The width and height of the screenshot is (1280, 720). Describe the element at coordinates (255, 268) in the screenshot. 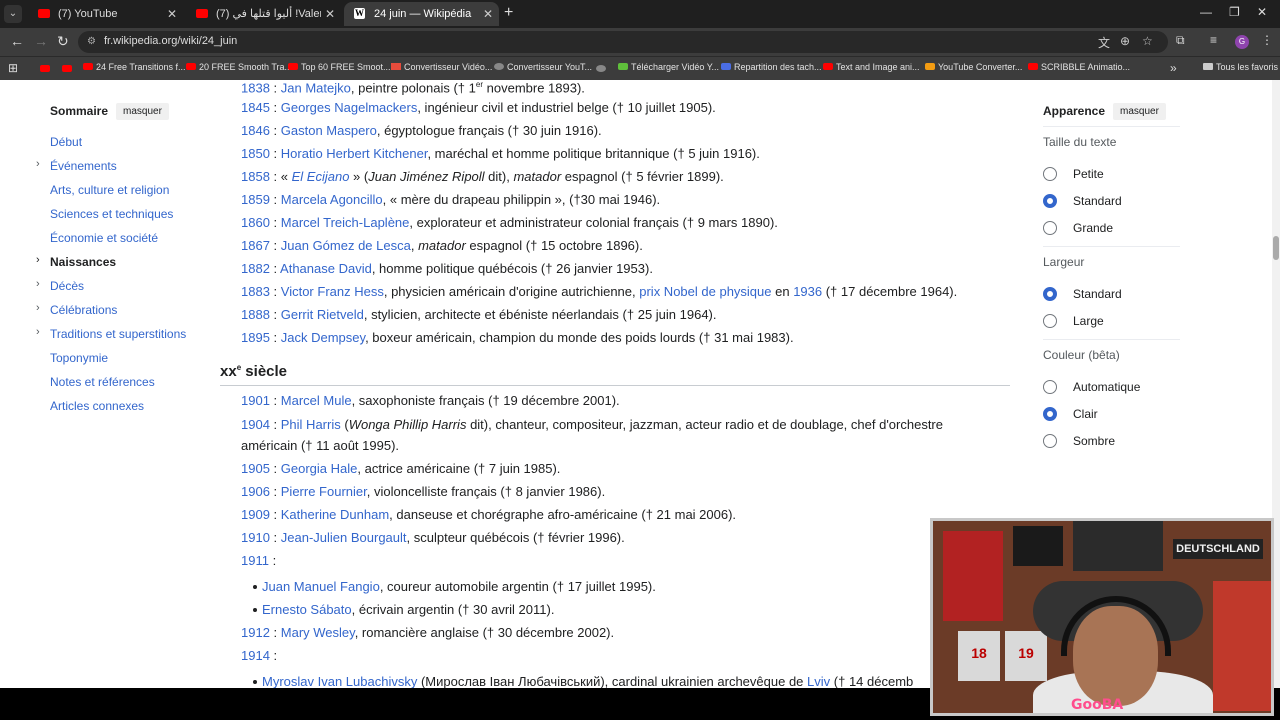

I see `year-link: 1882` at that location.